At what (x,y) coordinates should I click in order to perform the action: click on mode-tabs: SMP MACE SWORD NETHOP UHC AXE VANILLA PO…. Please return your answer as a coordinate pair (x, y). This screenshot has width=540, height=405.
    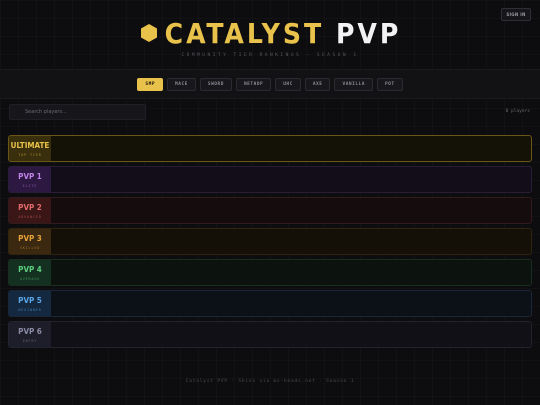
    Looking at the image, I should click on (270, 84).